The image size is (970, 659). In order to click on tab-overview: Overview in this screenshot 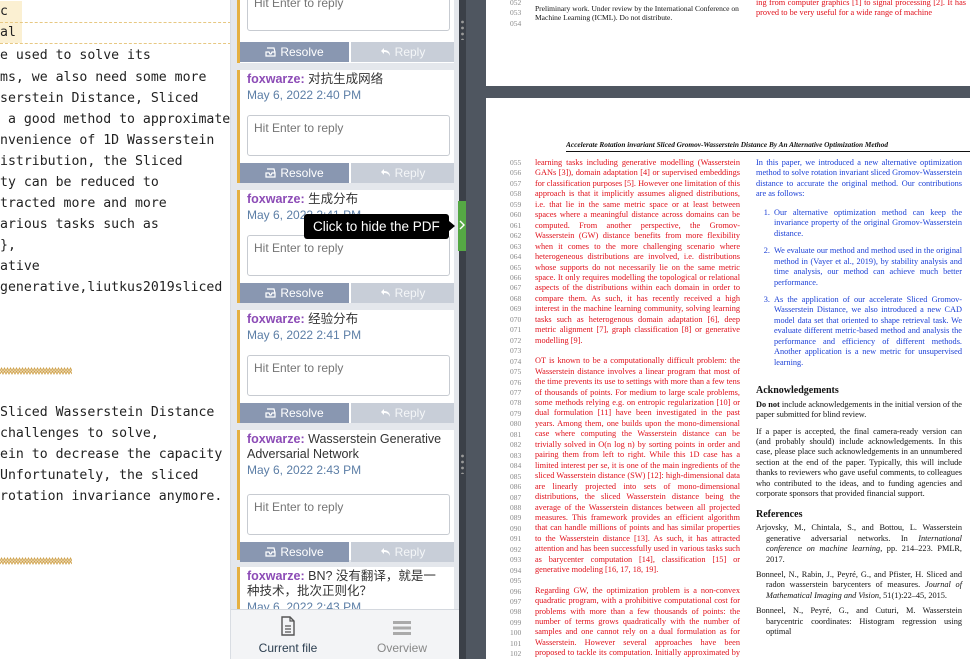, I will do `click(402, 634)`.